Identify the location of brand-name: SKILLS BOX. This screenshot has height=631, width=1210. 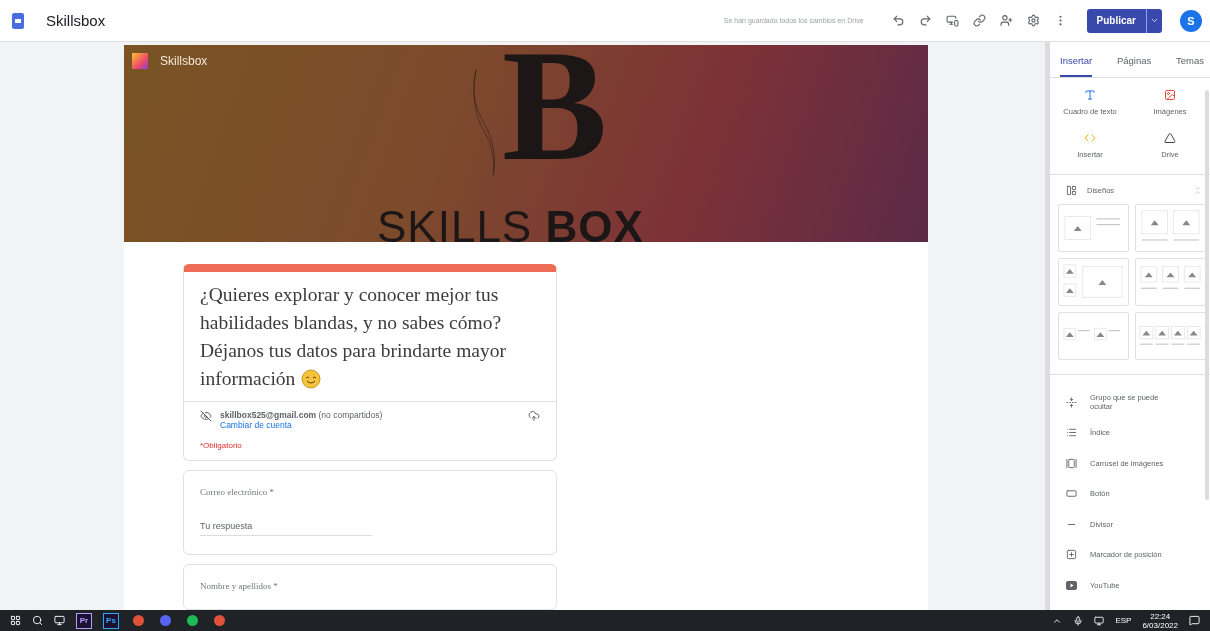
(510, 222).